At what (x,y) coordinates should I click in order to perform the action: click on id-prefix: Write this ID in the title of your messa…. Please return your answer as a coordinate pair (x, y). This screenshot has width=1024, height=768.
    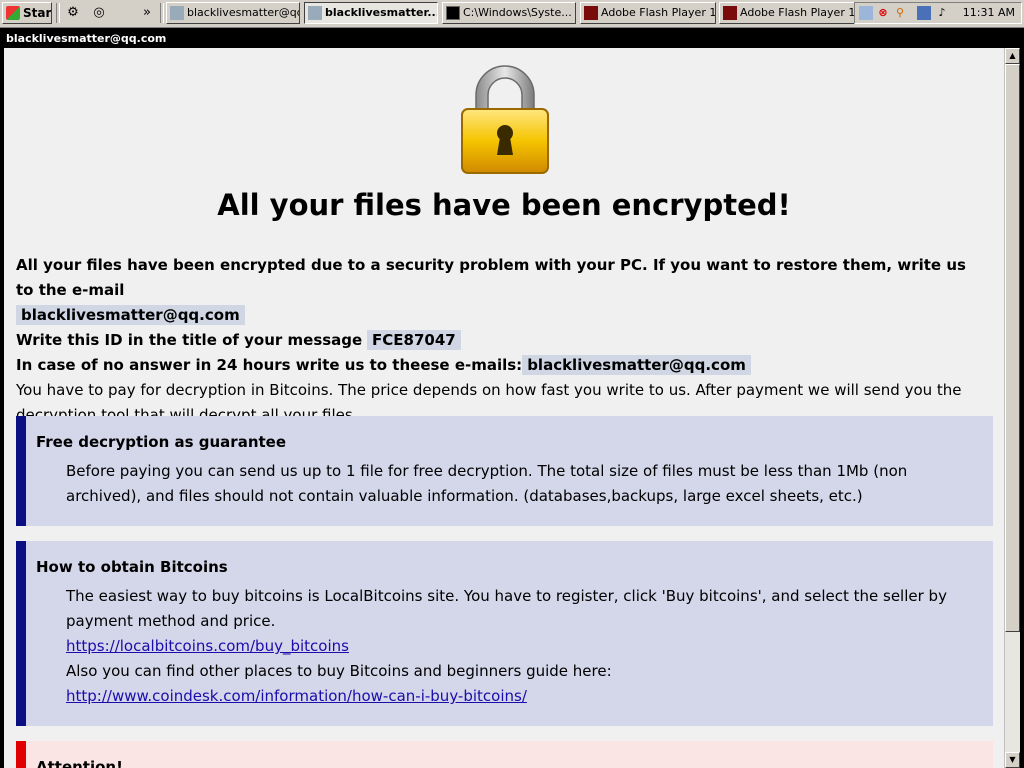
    Looking at the image, I should click on (189, 340).